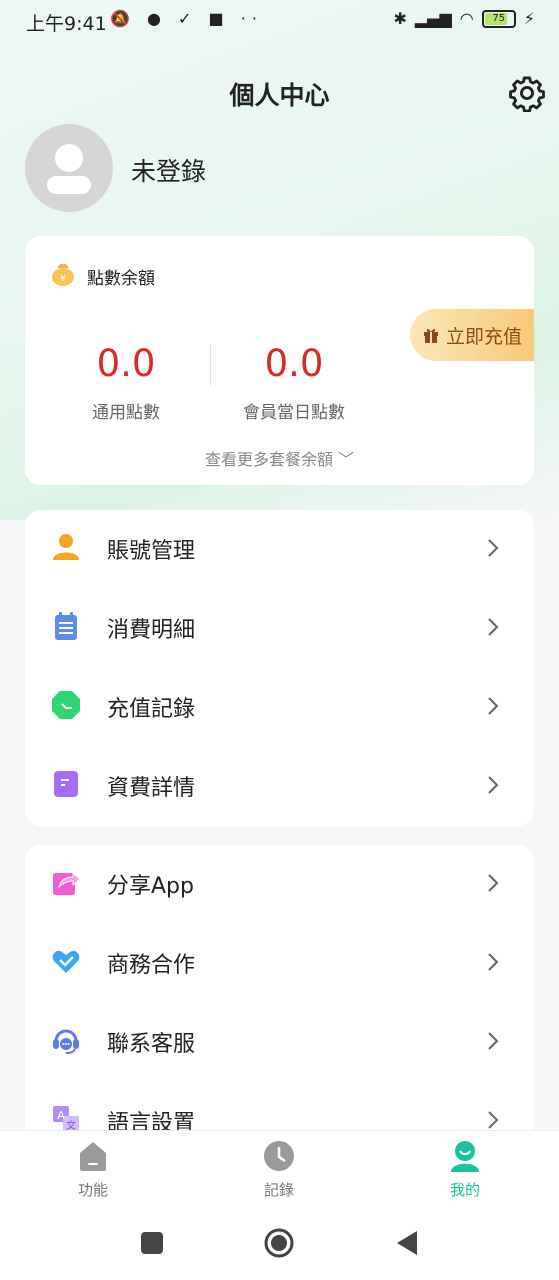  What do you see at coordinates (150, 886) in the screenshot?
I see `menu-item-label: 分享App` at bounding box center [150, 886].